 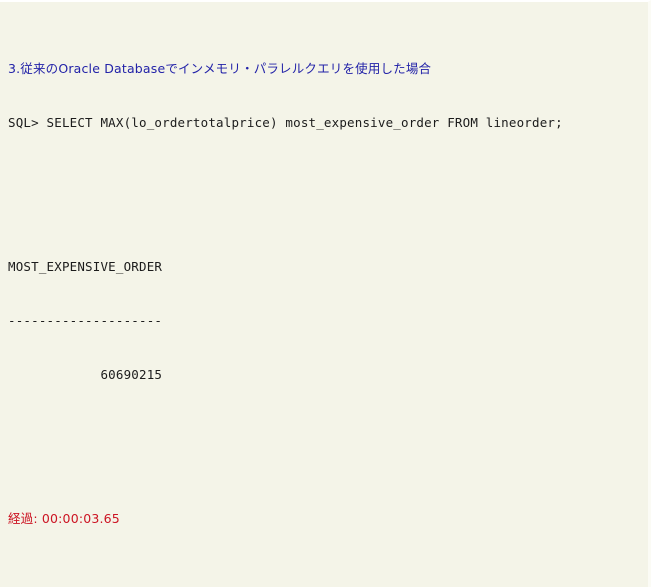 I want to click on result-value-row: 60690215, so click(x=85, y=374).